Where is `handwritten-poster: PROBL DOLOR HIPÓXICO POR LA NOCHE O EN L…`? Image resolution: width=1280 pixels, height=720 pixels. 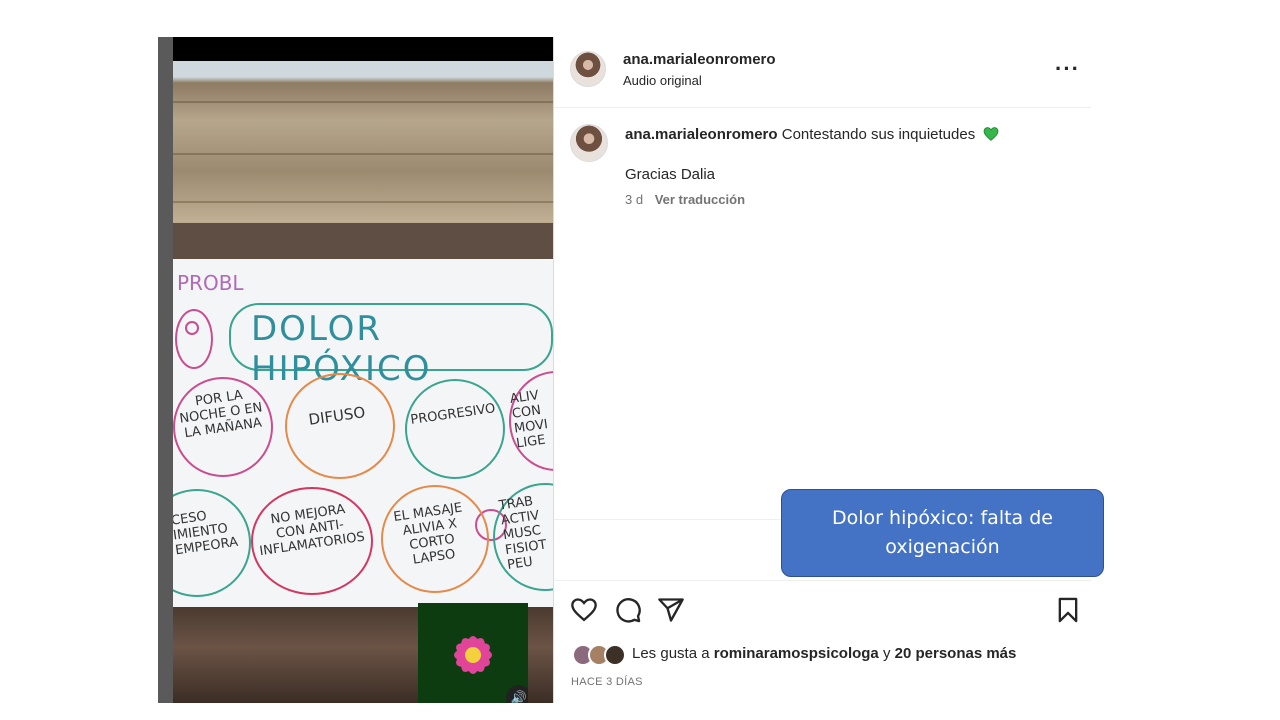
handwritten-poster: PROBL DOLOR HIPÓXICO POR LA NOCHE O EN L… is located at coordinates (363, 435).